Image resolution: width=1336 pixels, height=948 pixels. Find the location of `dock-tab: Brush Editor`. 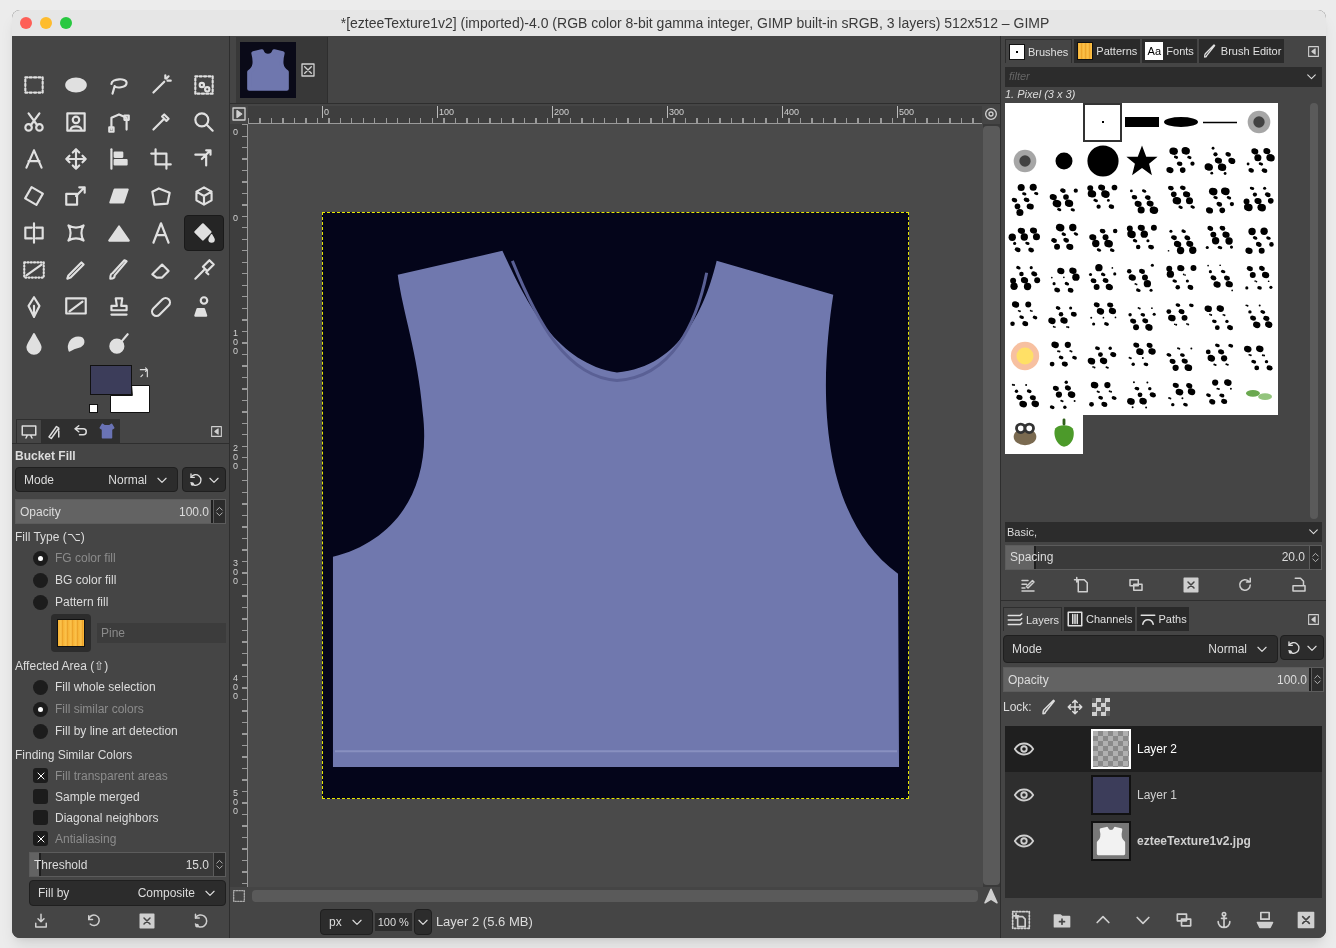

dock-tab: Brush Editor is located at coordinates (1241, 51).